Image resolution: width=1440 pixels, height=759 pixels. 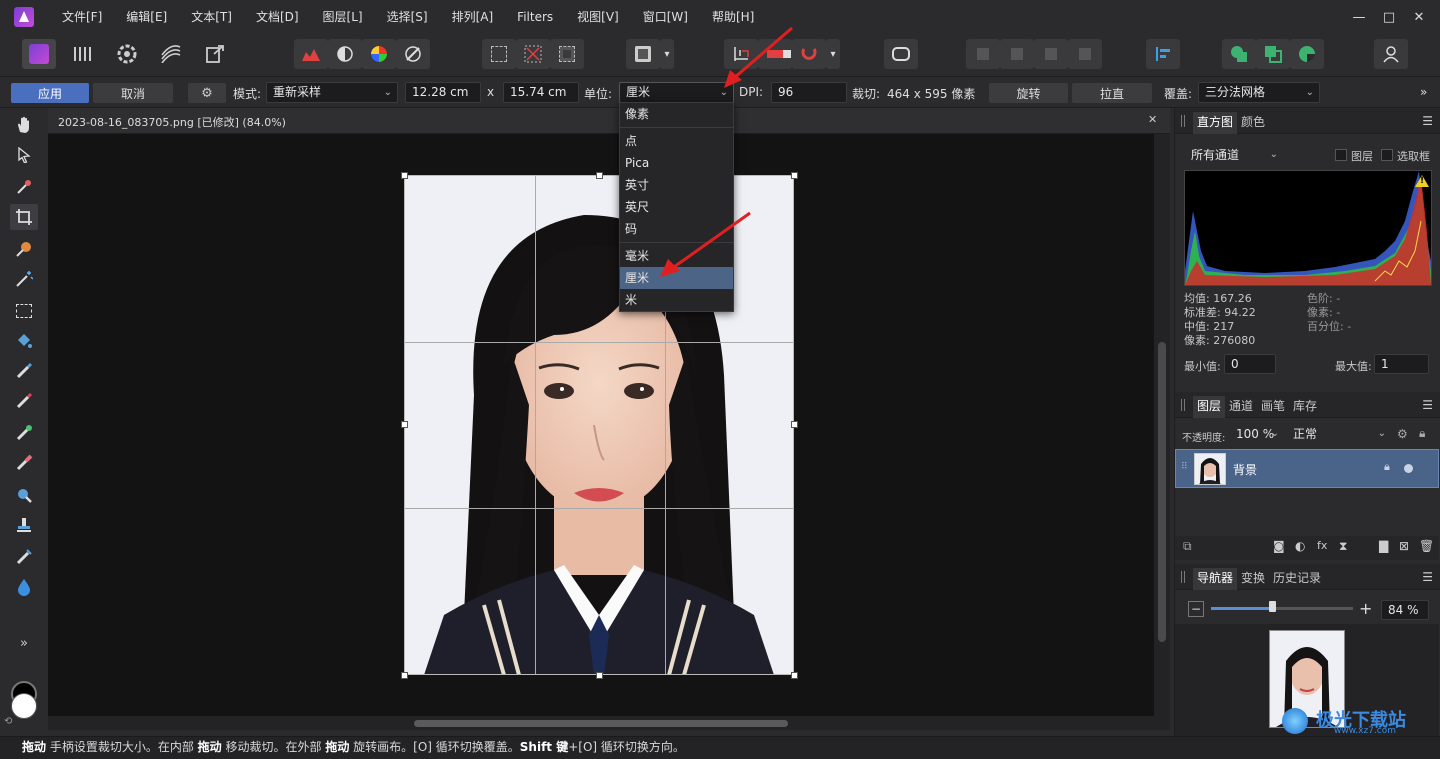 I want to click on auto-colors-icon, so click(x=379, y=54).